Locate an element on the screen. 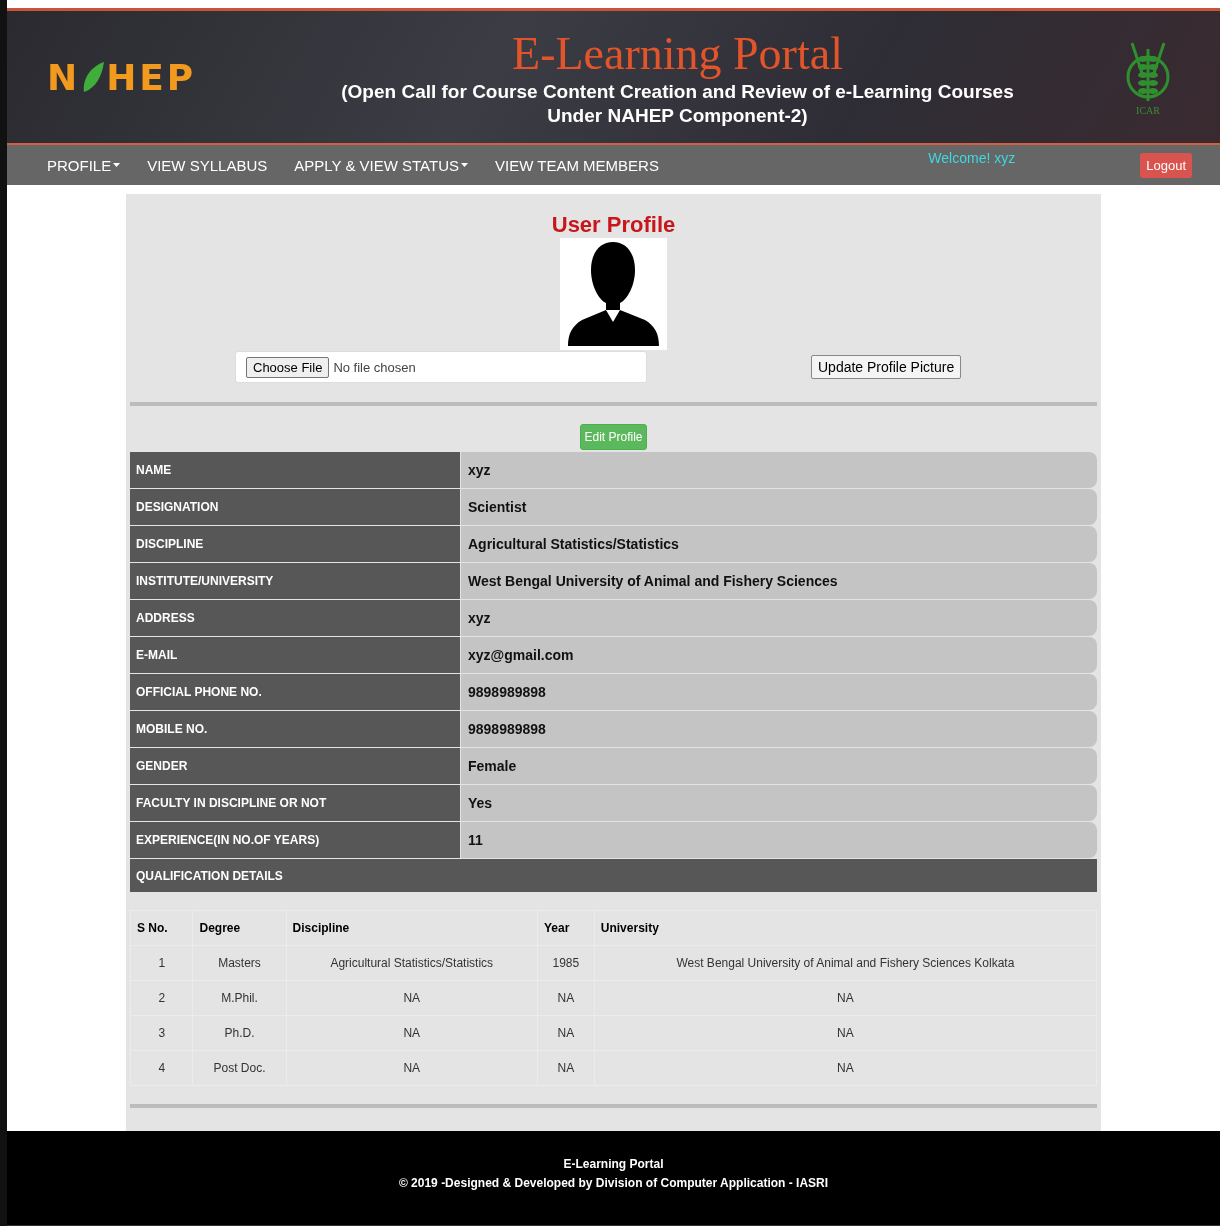 Image resolution: width=1220 pixels, height=1226 pixels. field-value: xyz@gmail.com is located at coordinates (779, 655).